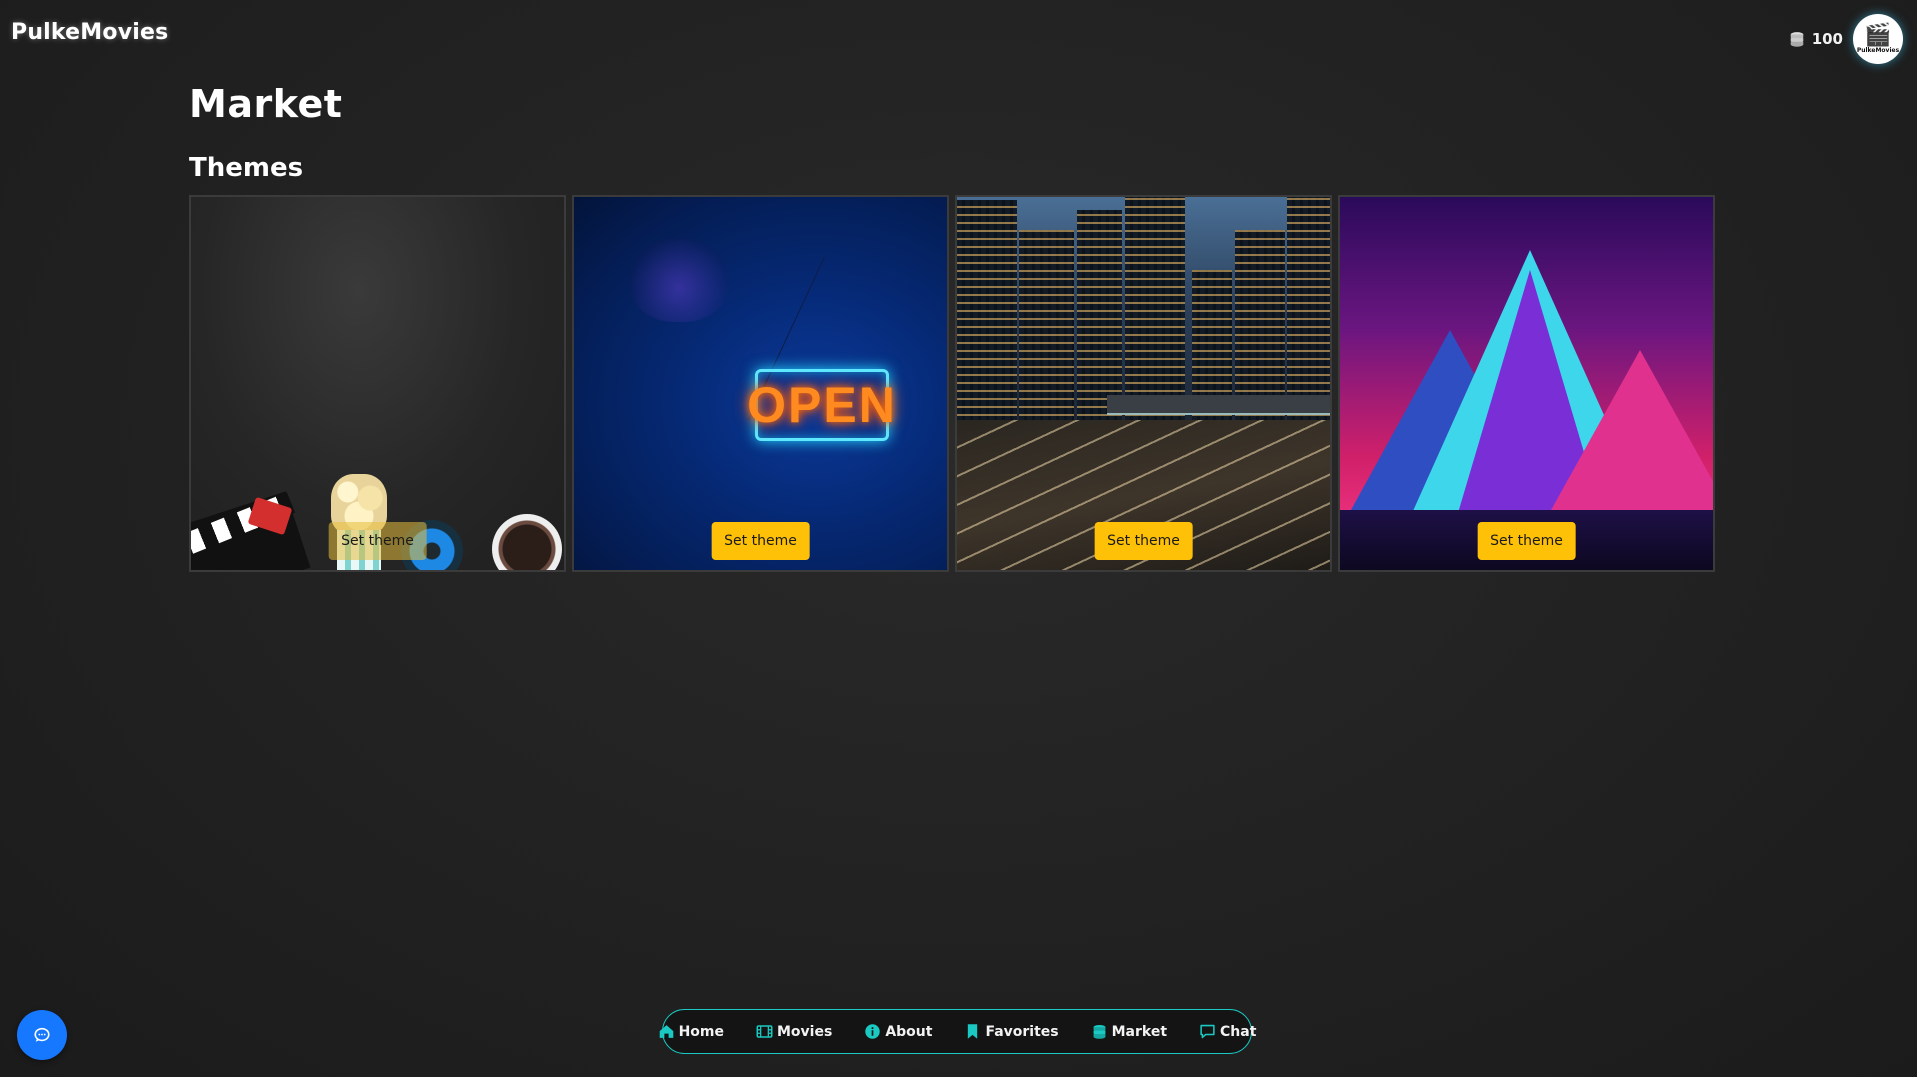 Image resolution: width=1917 pixels, height=1077 pixels. I want to click on chat-bubble-icon, so click(42, 1034).